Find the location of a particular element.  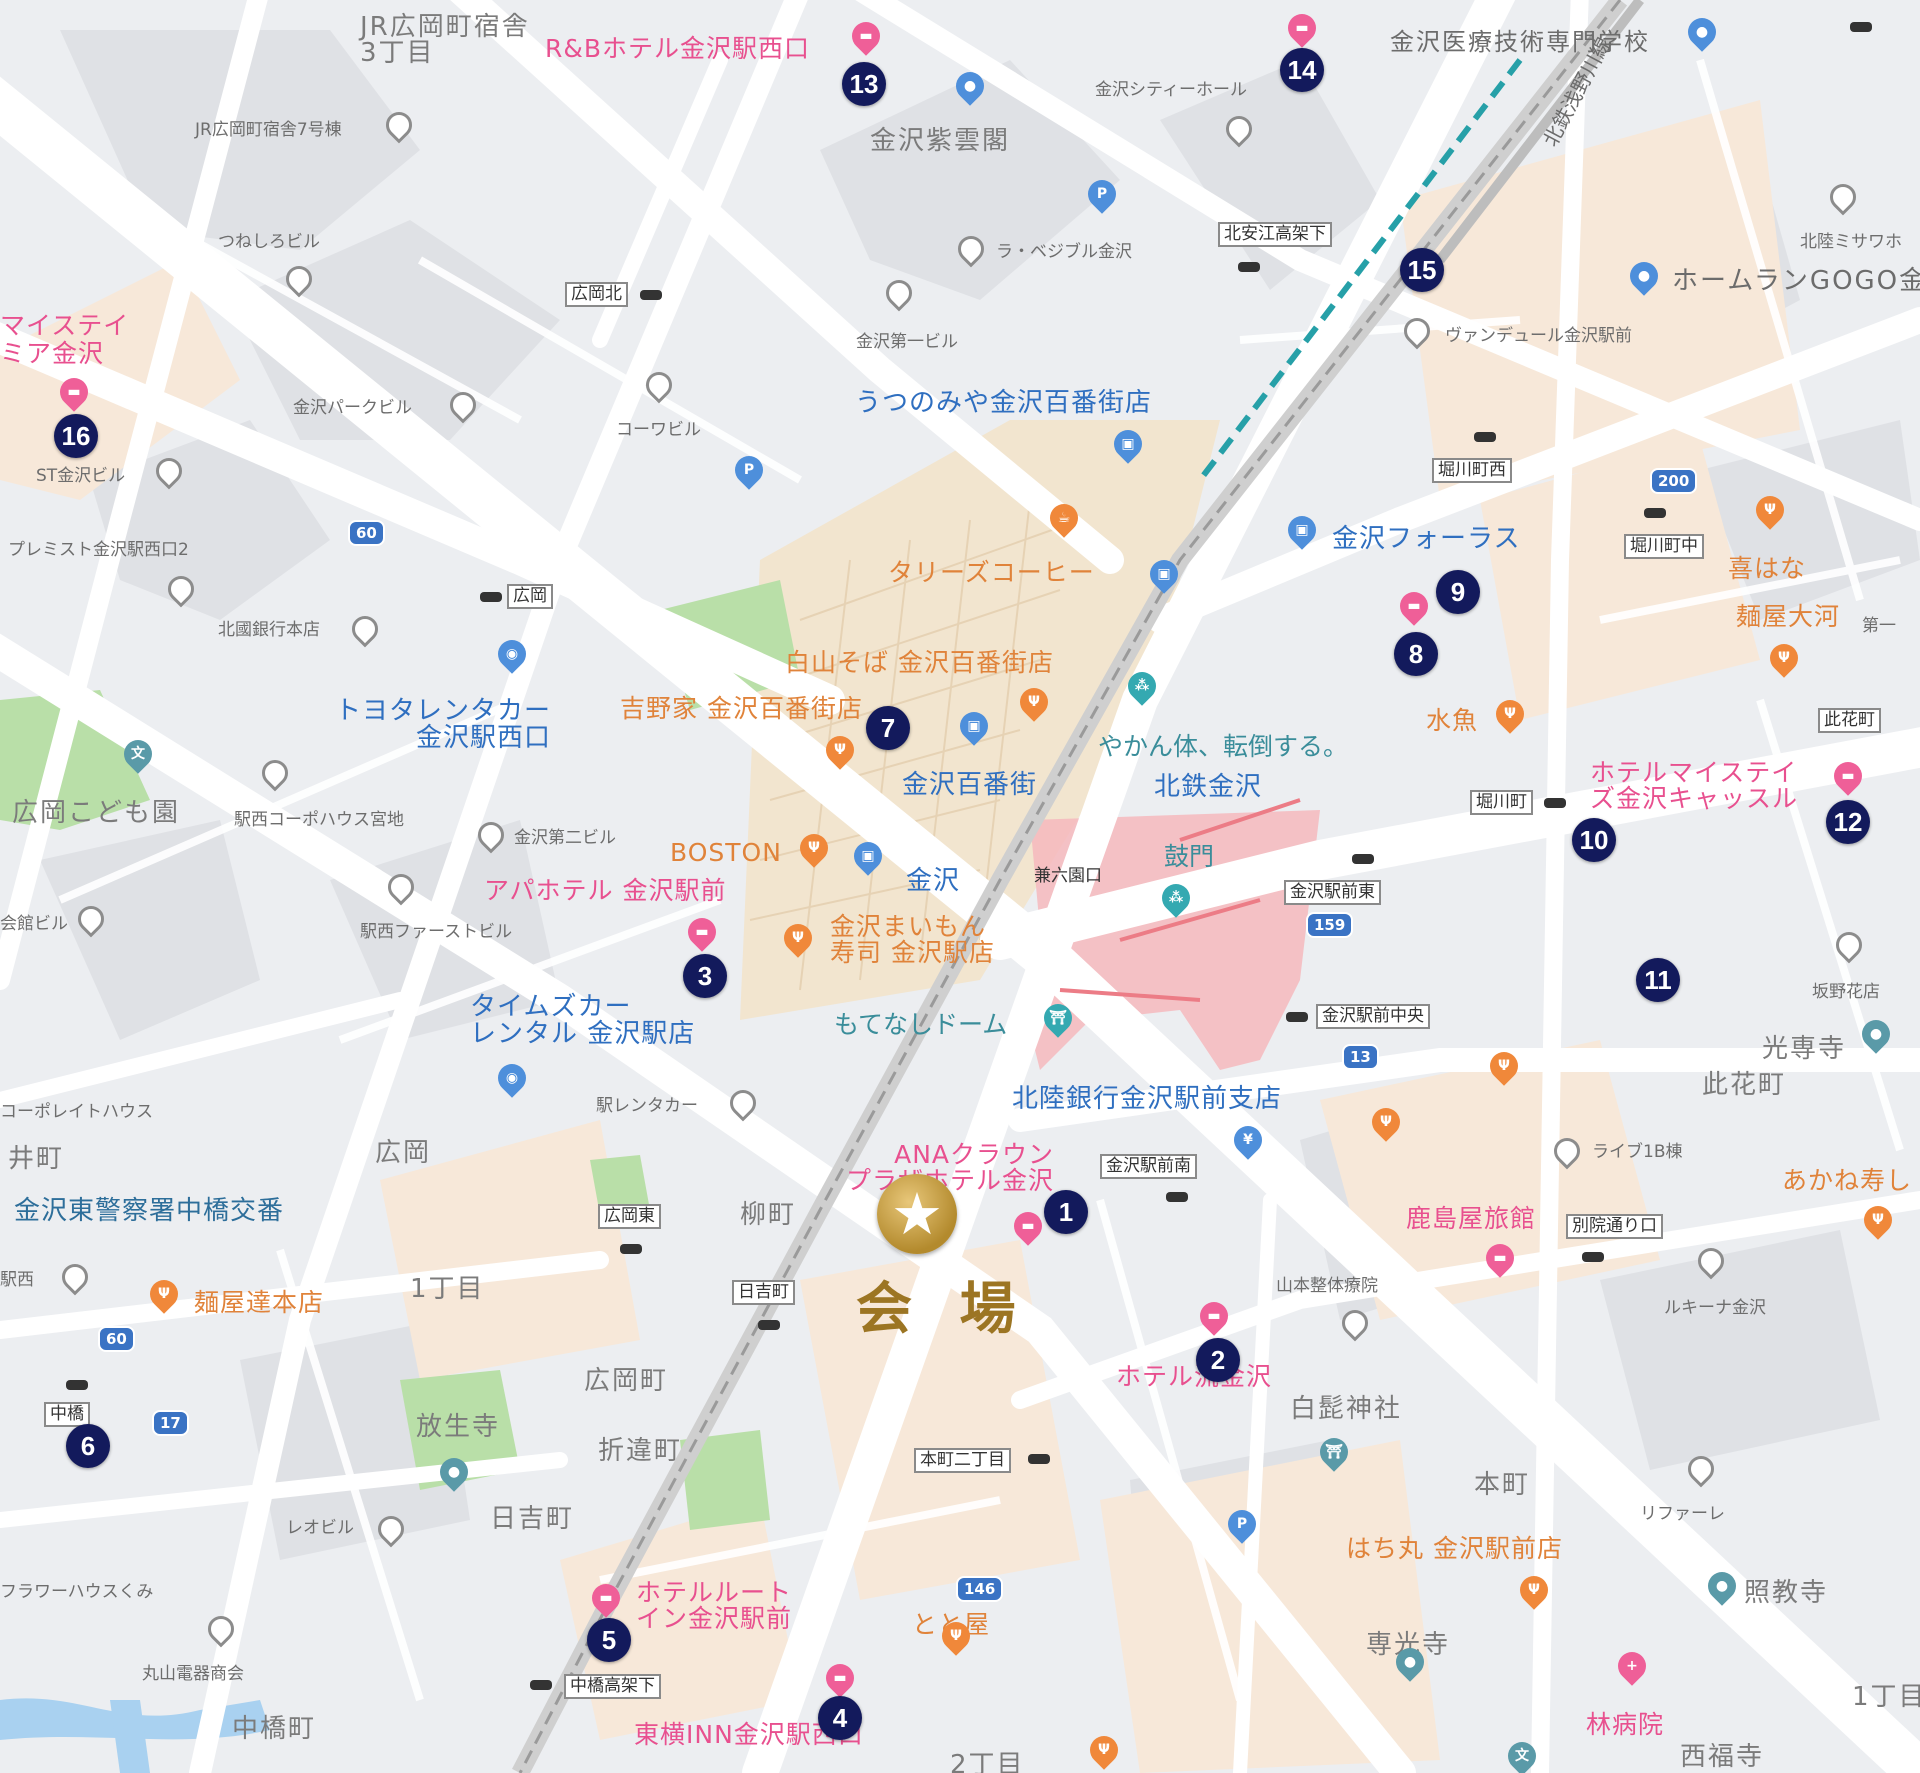

label-tsuzumimon: 鼓門 is located at coordinates (1189, 856).